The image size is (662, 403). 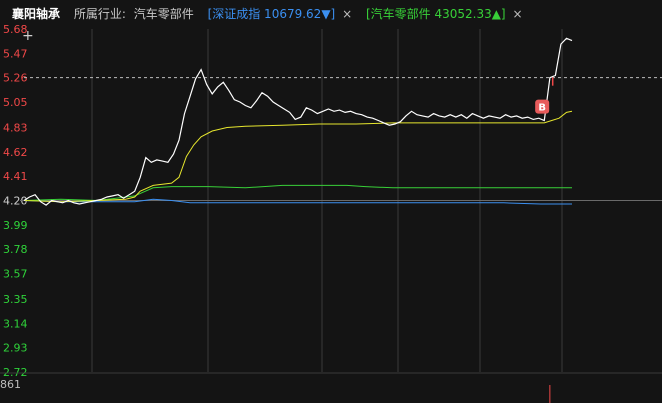 What do you see at coordinates (28, 36) in the screenshot?
I see `crosshair-icon: +` at bounding box center [28, 36].